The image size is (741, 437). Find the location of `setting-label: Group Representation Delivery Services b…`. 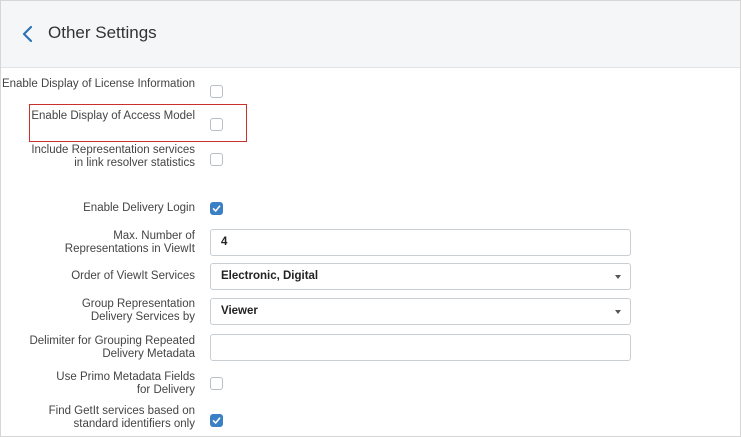

setting-label: Group Representation Delivery Services b… is located at coordinates (138, 310).